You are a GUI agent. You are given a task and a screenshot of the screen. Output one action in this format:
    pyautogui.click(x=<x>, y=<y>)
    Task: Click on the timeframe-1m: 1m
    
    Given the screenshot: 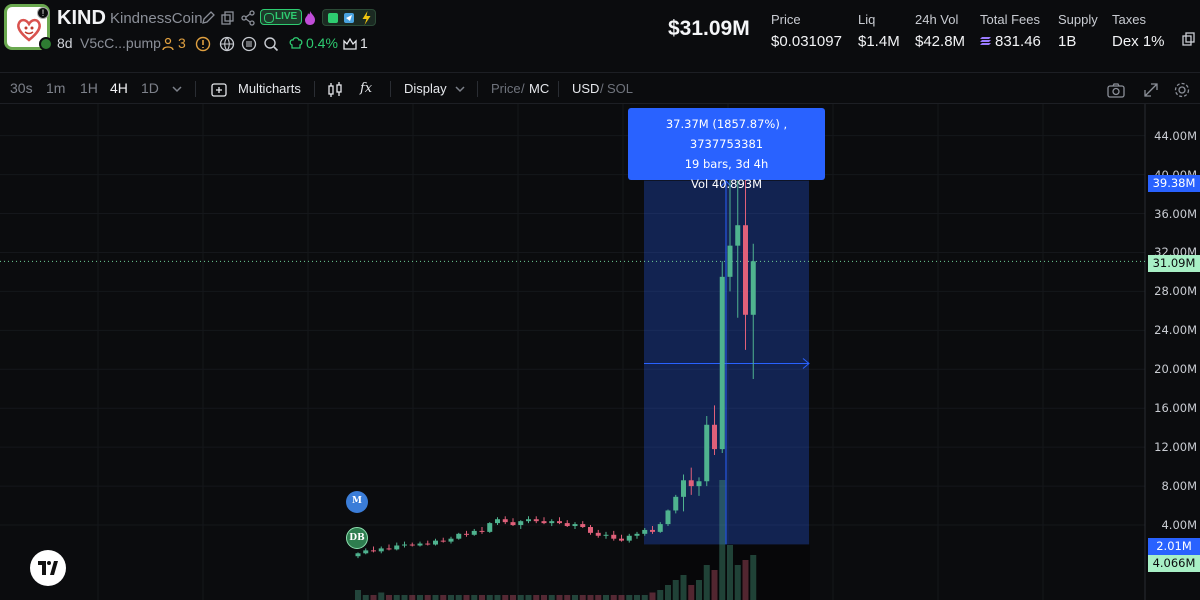 What is the action you would take?
    pyautogui.click(x=55, y=88)
    